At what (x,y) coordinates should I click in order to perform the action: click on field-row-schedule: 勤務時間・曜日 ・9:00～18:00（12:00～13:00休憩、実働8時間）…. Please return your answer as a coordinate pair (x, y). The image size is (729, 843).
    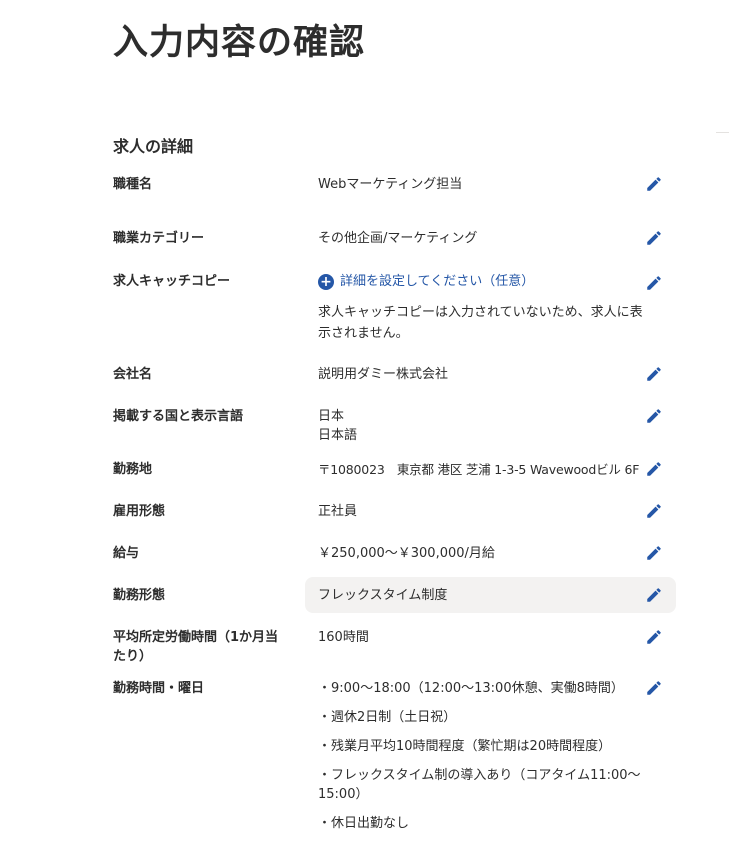
    Looking at the image, I should click on (394, 754).